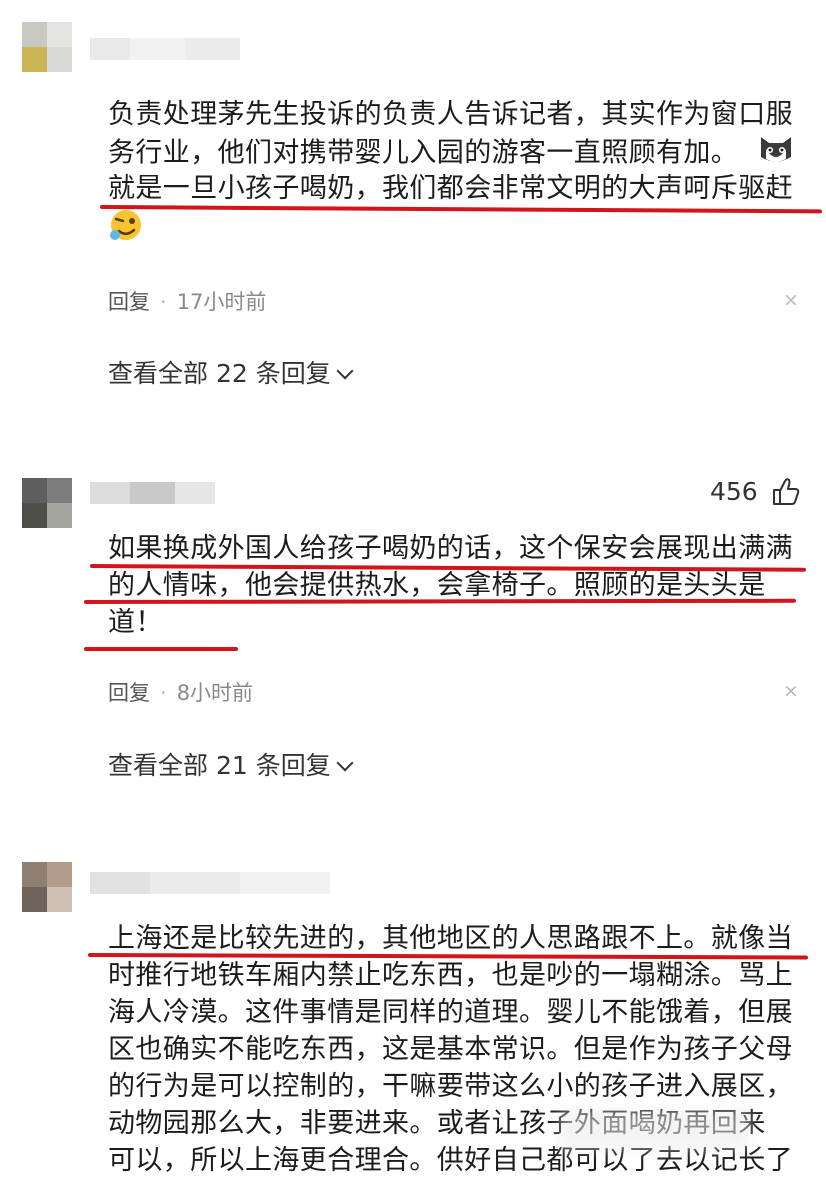 The image size is (826, 1179). I want to click on comment-line-with-emoji: 务行业，他们对携带婴儿入园的游客一直照顾有加。, so click(458, 151).